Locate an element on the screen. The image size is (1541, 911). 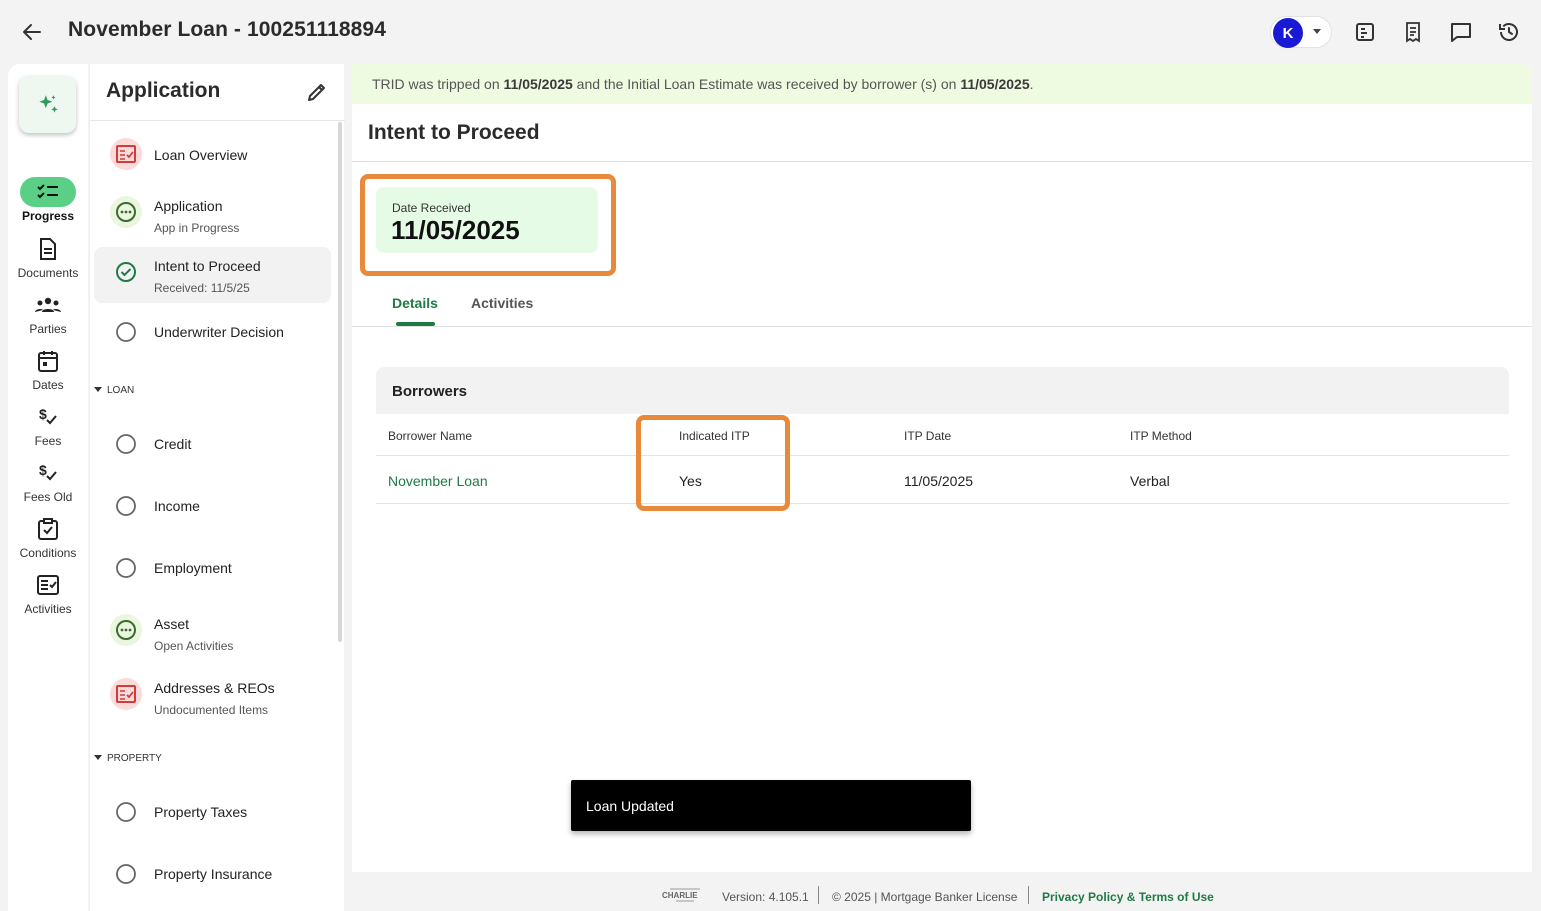
sidebar-item-property-taxes: Property Taxes is located at coordinates (212, 812).